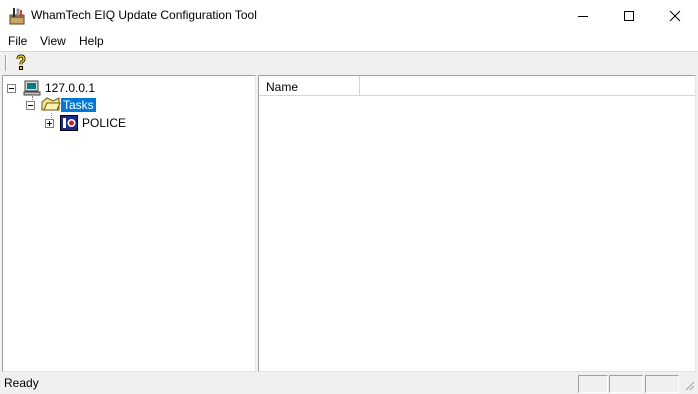 This screenshot has width=698, height=394. Describe the element at coordinates (78, 105) in the screenshot. I see `tree-node-label: Tasks` at that location.